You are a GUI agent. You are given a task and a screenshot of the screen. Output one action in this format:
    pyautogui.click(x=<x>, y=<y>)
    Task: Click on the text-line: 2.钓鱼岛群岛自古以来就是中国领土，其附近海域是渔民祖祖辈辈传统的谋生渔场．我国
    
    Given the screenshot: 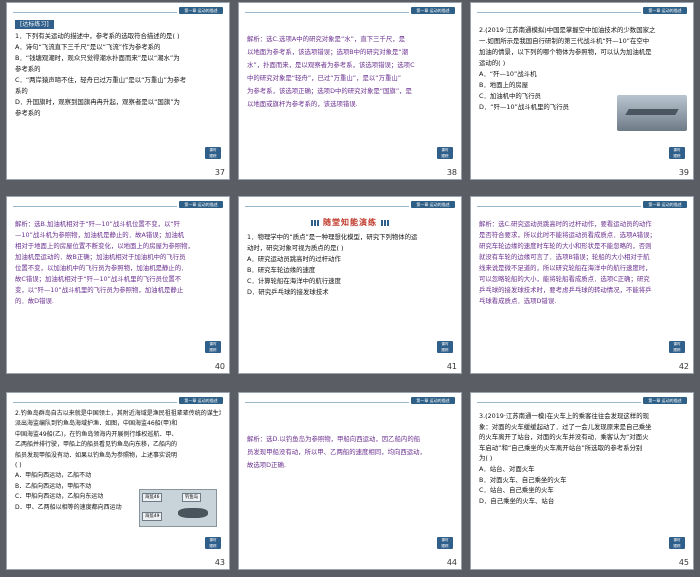 What is the action you would take?
    pyautogui.click(x=118, y=413)
    